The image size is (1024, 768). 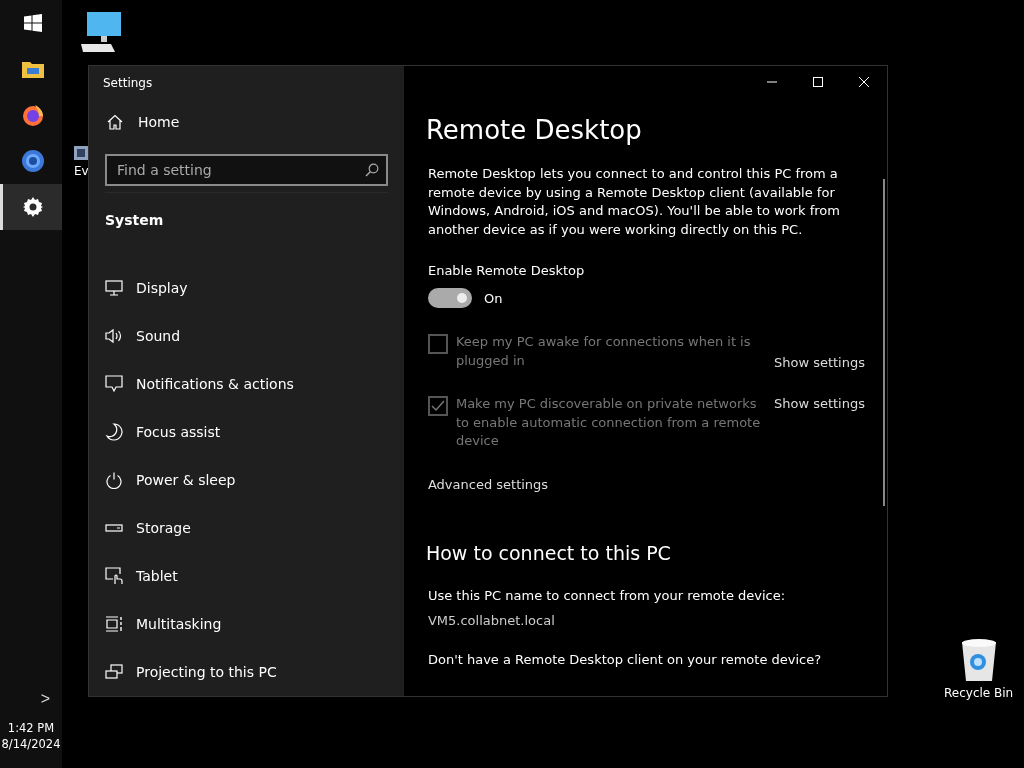 What do you see at coordinates (246, 480) in the screenshot?
I see `nav-item: Power & sleep` at bounding box center [246, 480].